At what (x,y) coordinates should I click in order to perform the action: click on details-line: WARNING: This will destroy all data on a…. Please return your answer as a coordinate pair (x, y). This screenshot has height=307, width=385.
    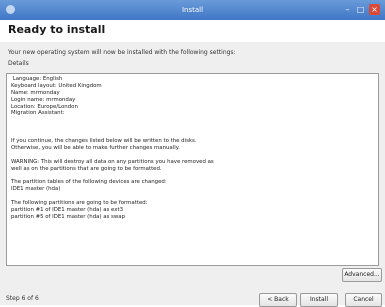
    Looking at the image, I should click on (112, 161).